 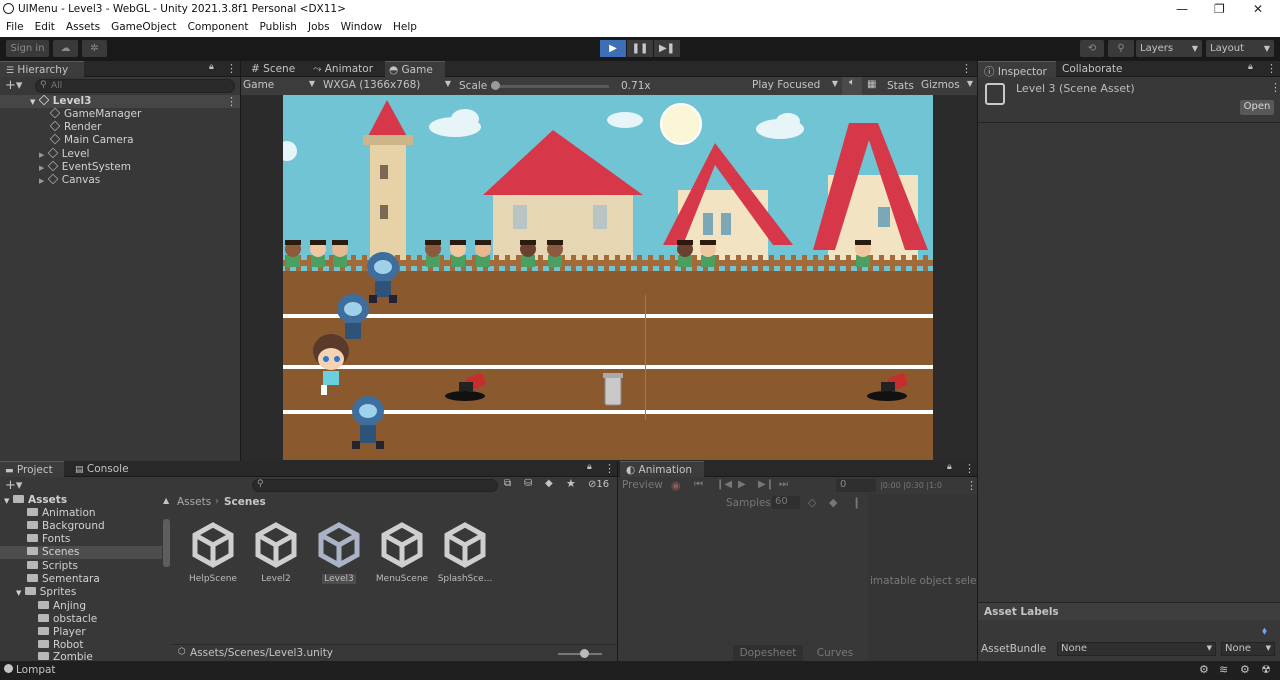 What do you see at coordinates (1245, 669) in the screenshot?
I see `bug-icon: ⚙` at bounding box center [1245, 669].